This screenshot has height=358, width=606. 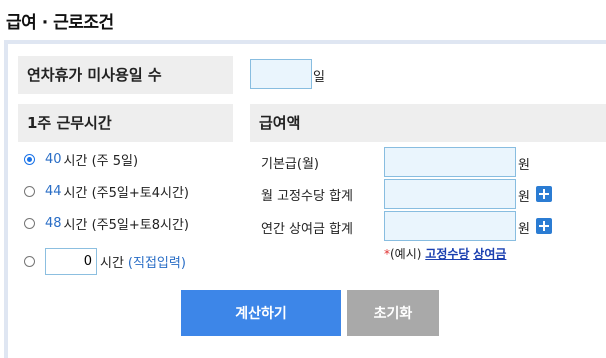 What do you see at coordinates (524, 165) in the screenshot?
I see `base-pay-unit: 원` at bounding box center [524, 165].